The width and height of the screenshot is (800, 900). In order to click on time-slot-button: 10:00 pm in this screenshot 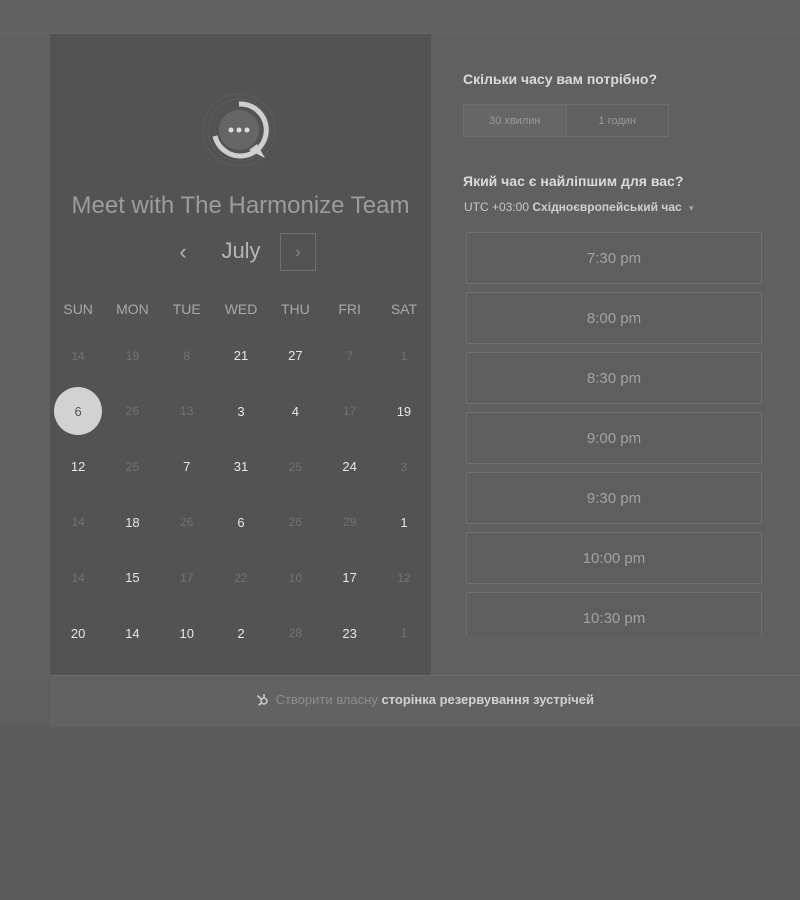, I will do `click(614, 558)`.